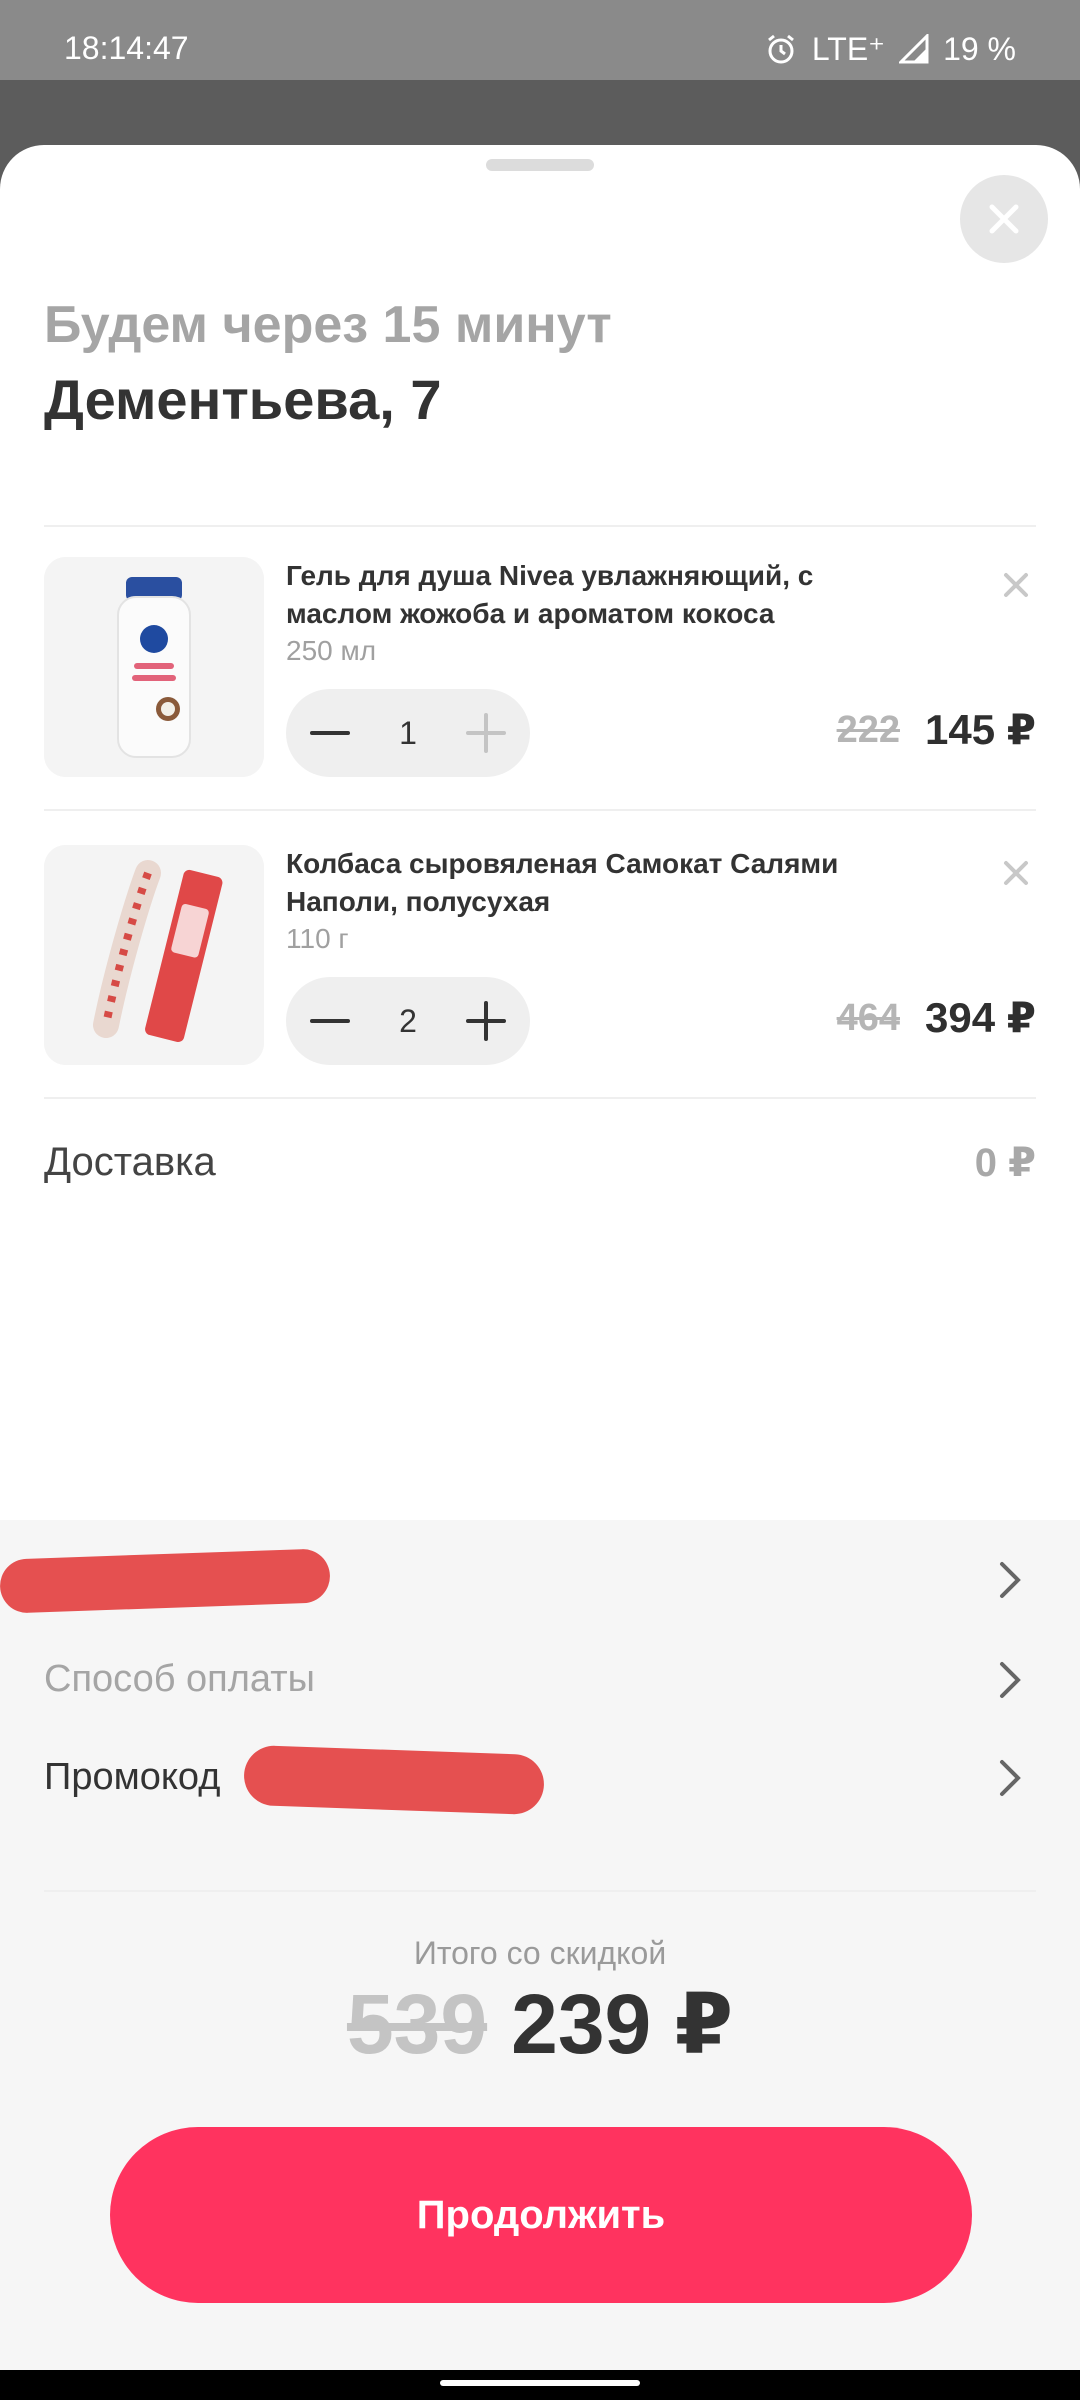  Describe the element at coordinates (179, 1679) in the screenshot. I see `payment-method-label: Способ оплаты` at that location.